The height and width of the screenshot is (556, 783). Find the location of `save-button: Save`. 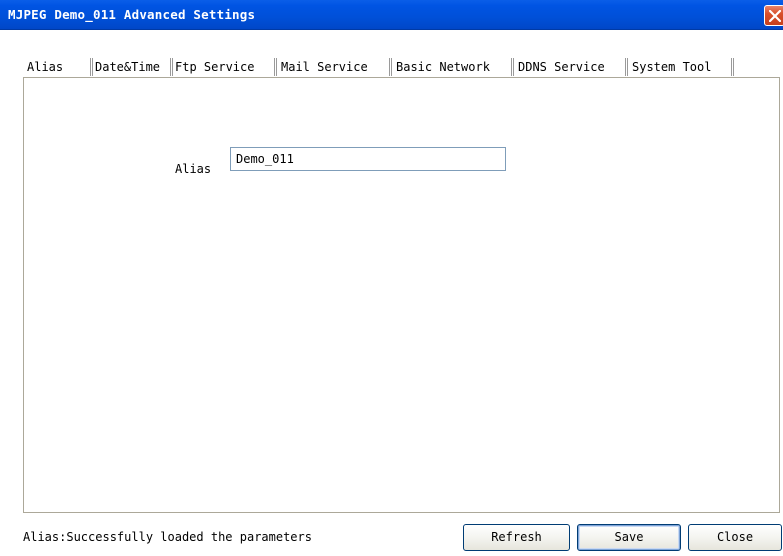

save-button: Save is located at coordinates (629, 537).